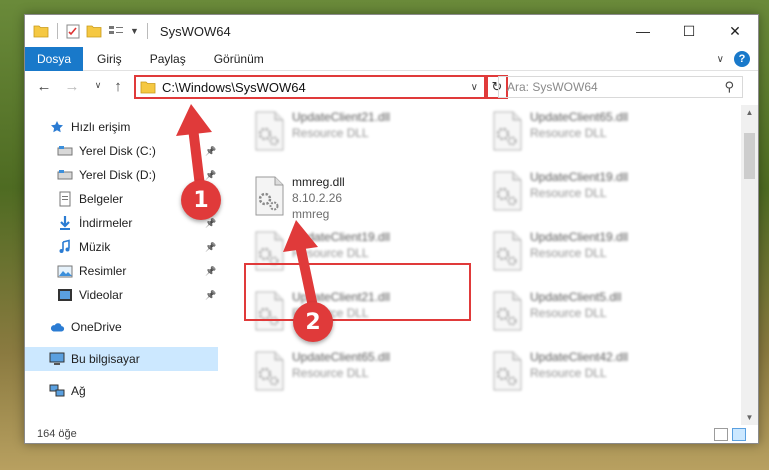 The height and width of the screenshot is (470, 769). I want to click on tab-view: Görünüm, so click(239, 59).